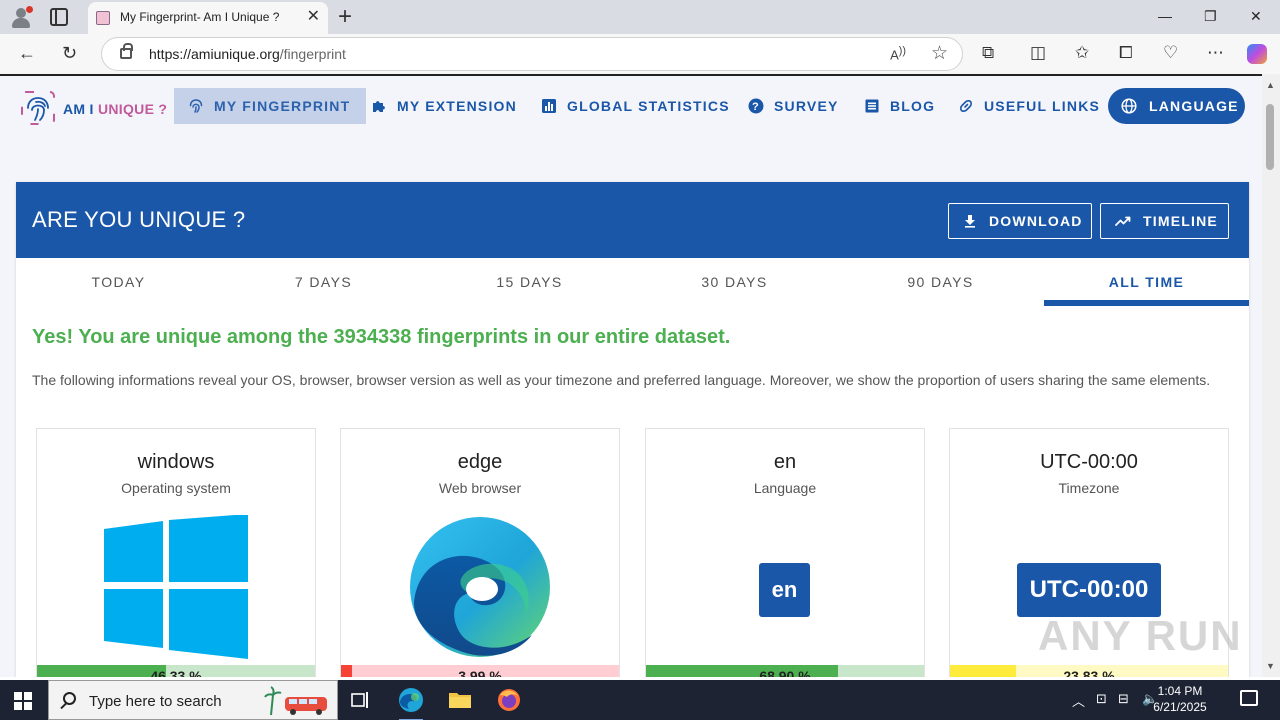 Image resolution: width=1280 pixels, height=720 pixels. I want to click on scroll-down-icon: ▼, so click(1270, 666).